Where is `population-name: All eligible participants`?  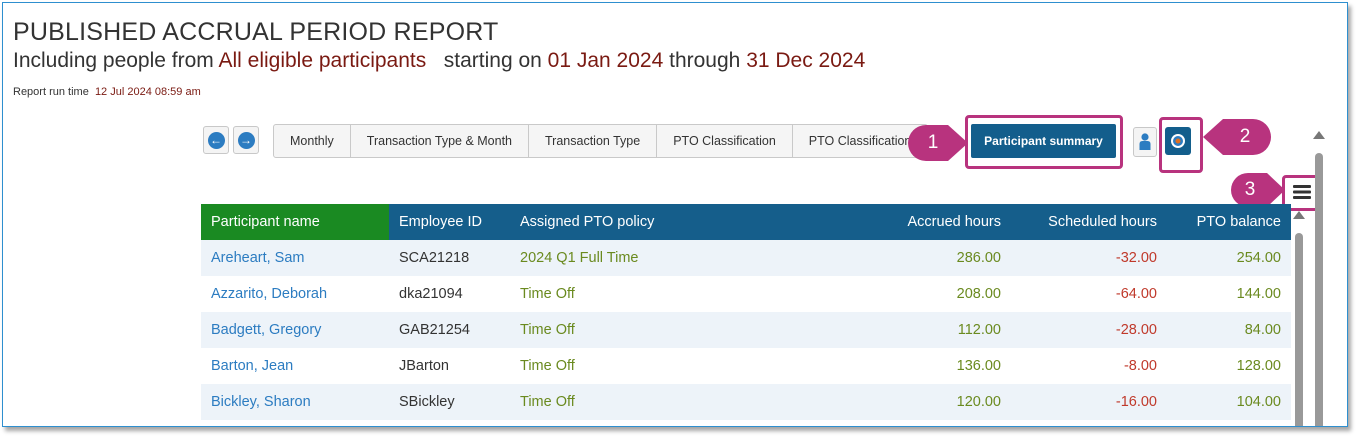 population-name: All eligible participants is located at coordinates (322, 60).